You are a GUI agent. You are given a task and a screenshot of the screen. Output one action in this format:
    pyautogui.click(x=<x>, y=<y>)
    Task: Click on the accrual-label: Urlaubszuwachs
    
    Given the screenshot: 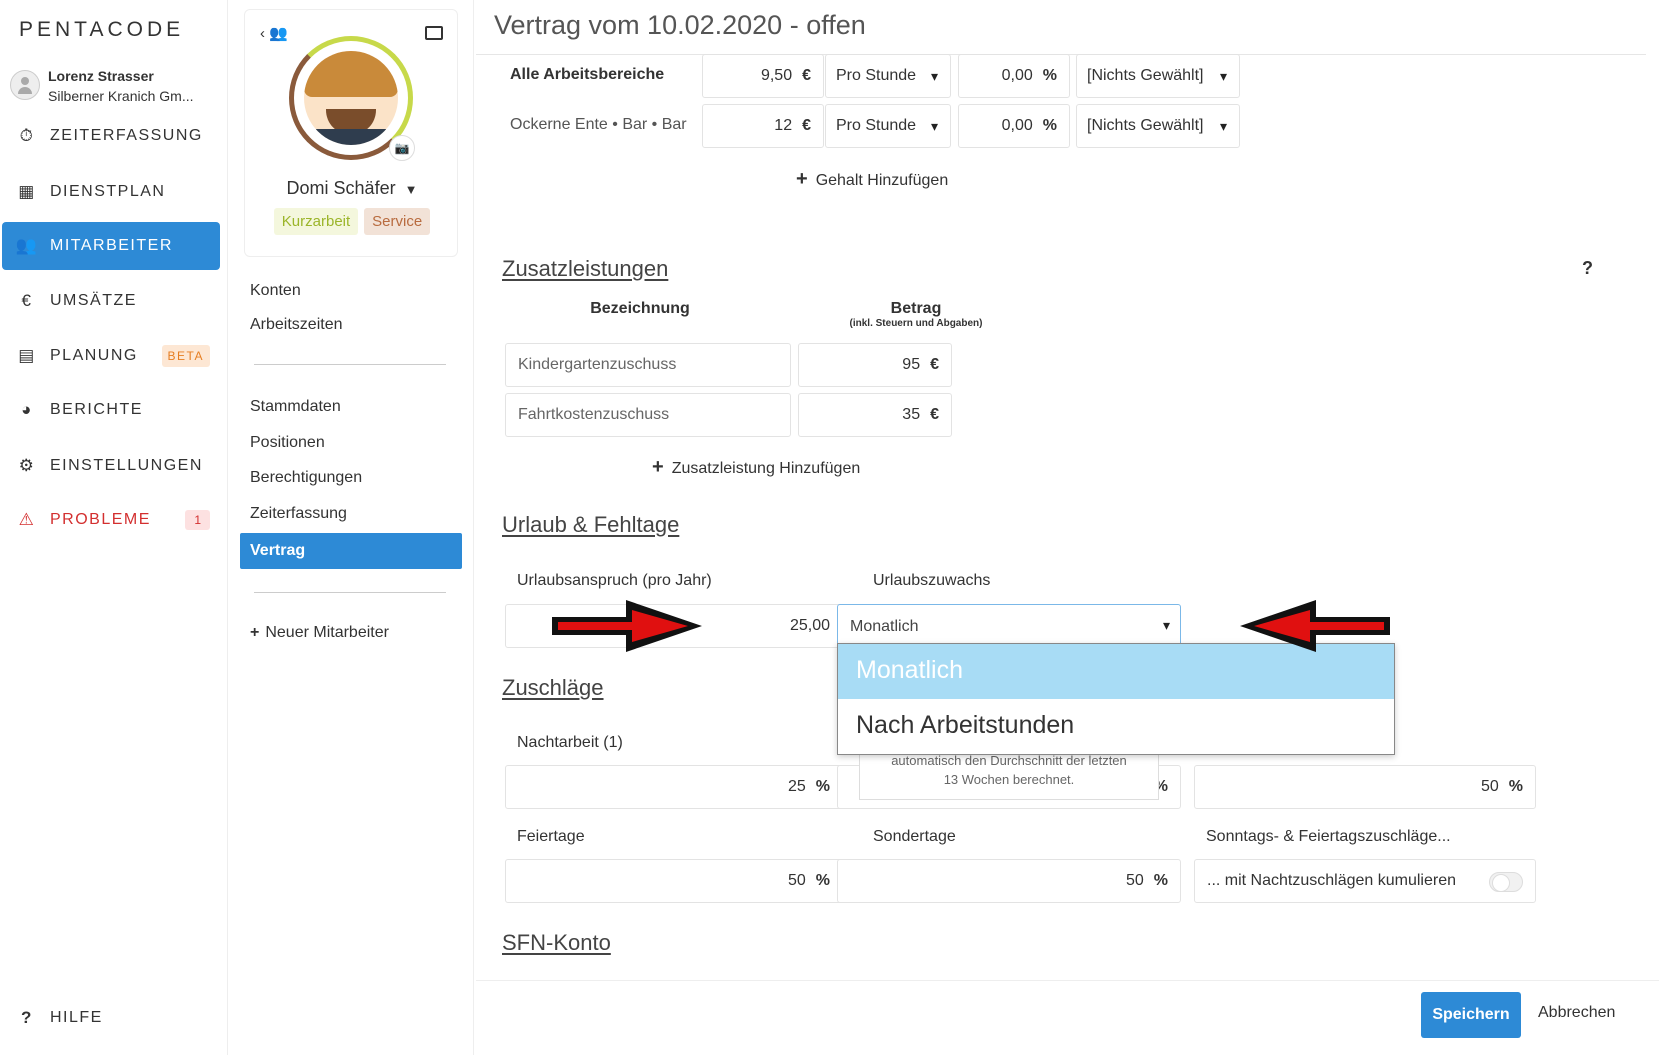 What is the action you would take?
    pyautogui.click(x=932, y=580)
    